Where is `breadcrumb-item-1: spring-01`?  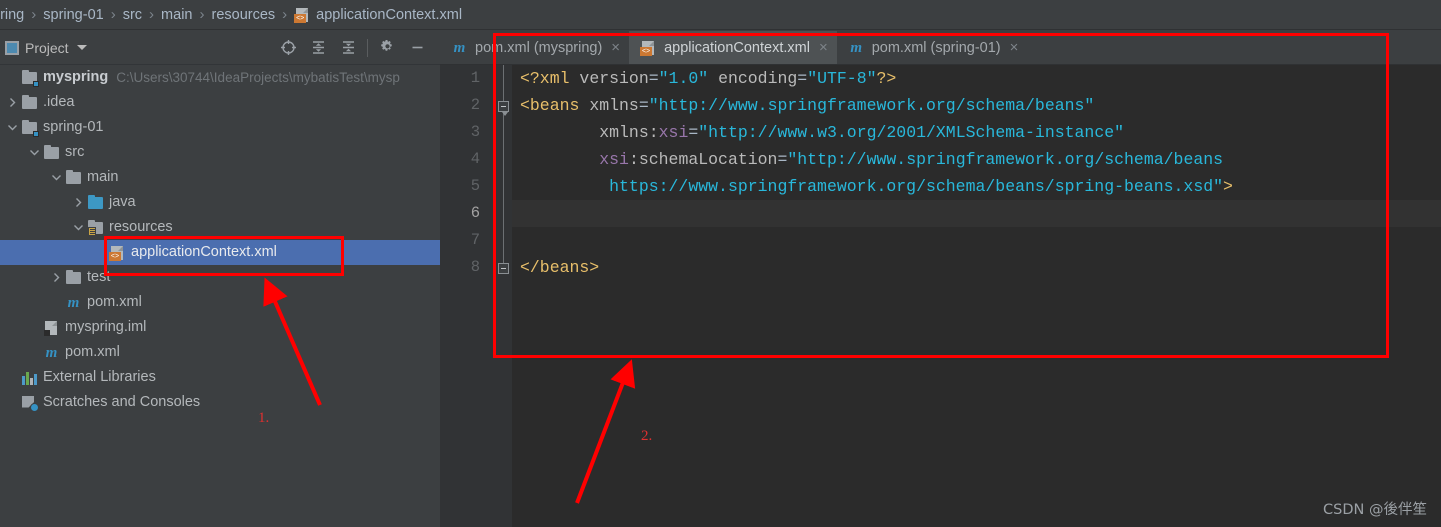 breadcrumb-item-1: spring-01 is located at coordinates (73, 15).